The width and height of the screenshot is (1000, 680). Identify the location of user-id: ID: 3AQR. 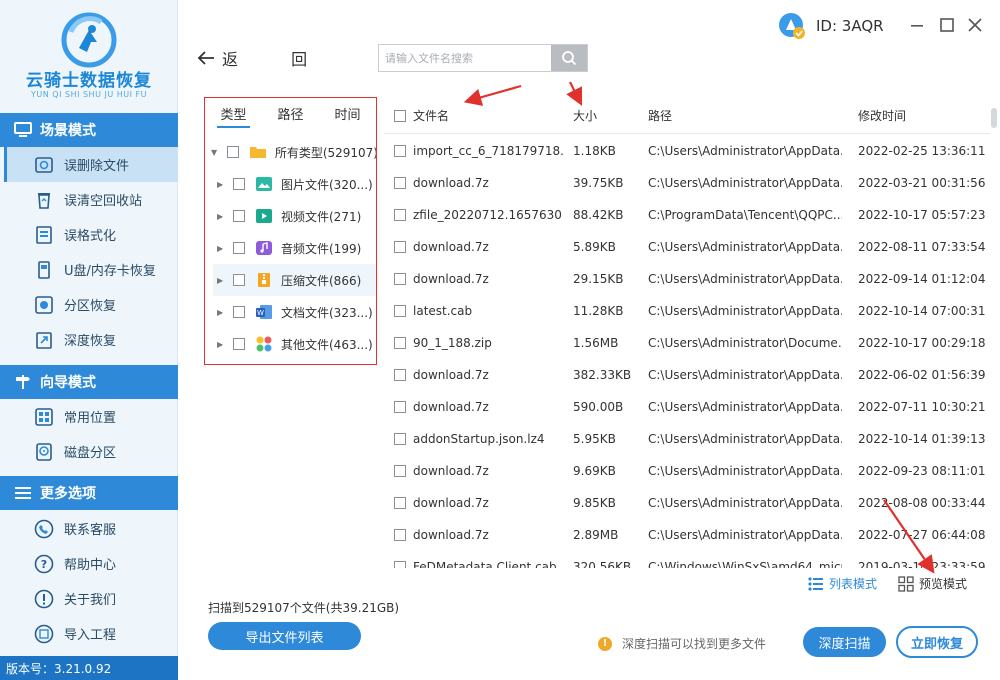
(831, 26).